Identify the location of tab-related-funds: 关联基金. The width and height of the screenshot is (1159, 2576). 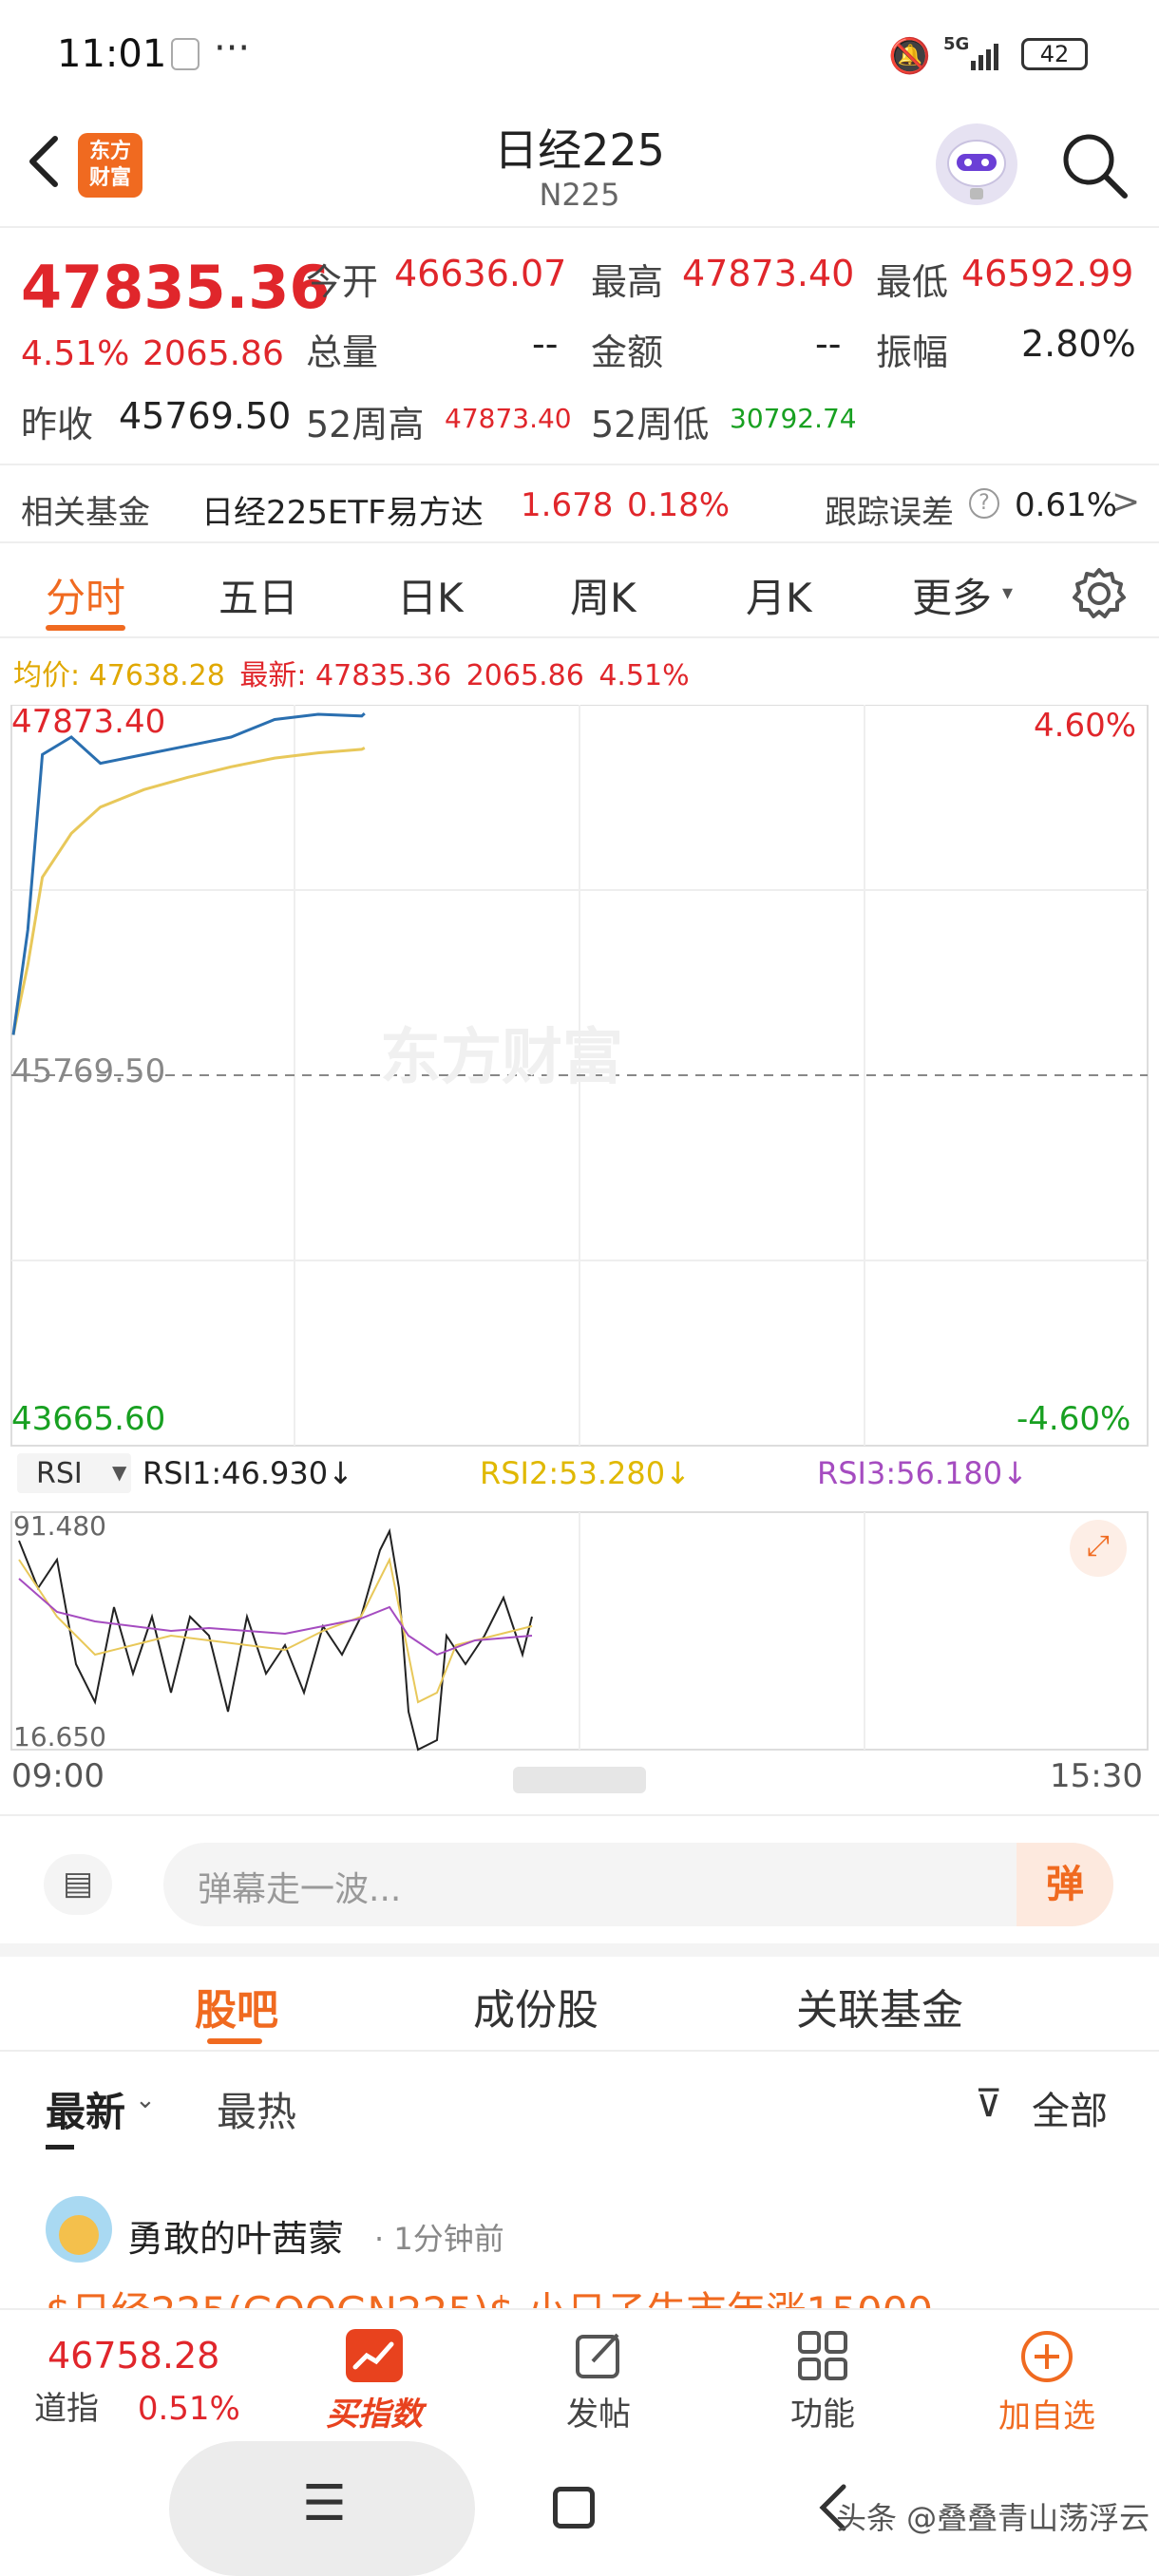
(879, 2006).